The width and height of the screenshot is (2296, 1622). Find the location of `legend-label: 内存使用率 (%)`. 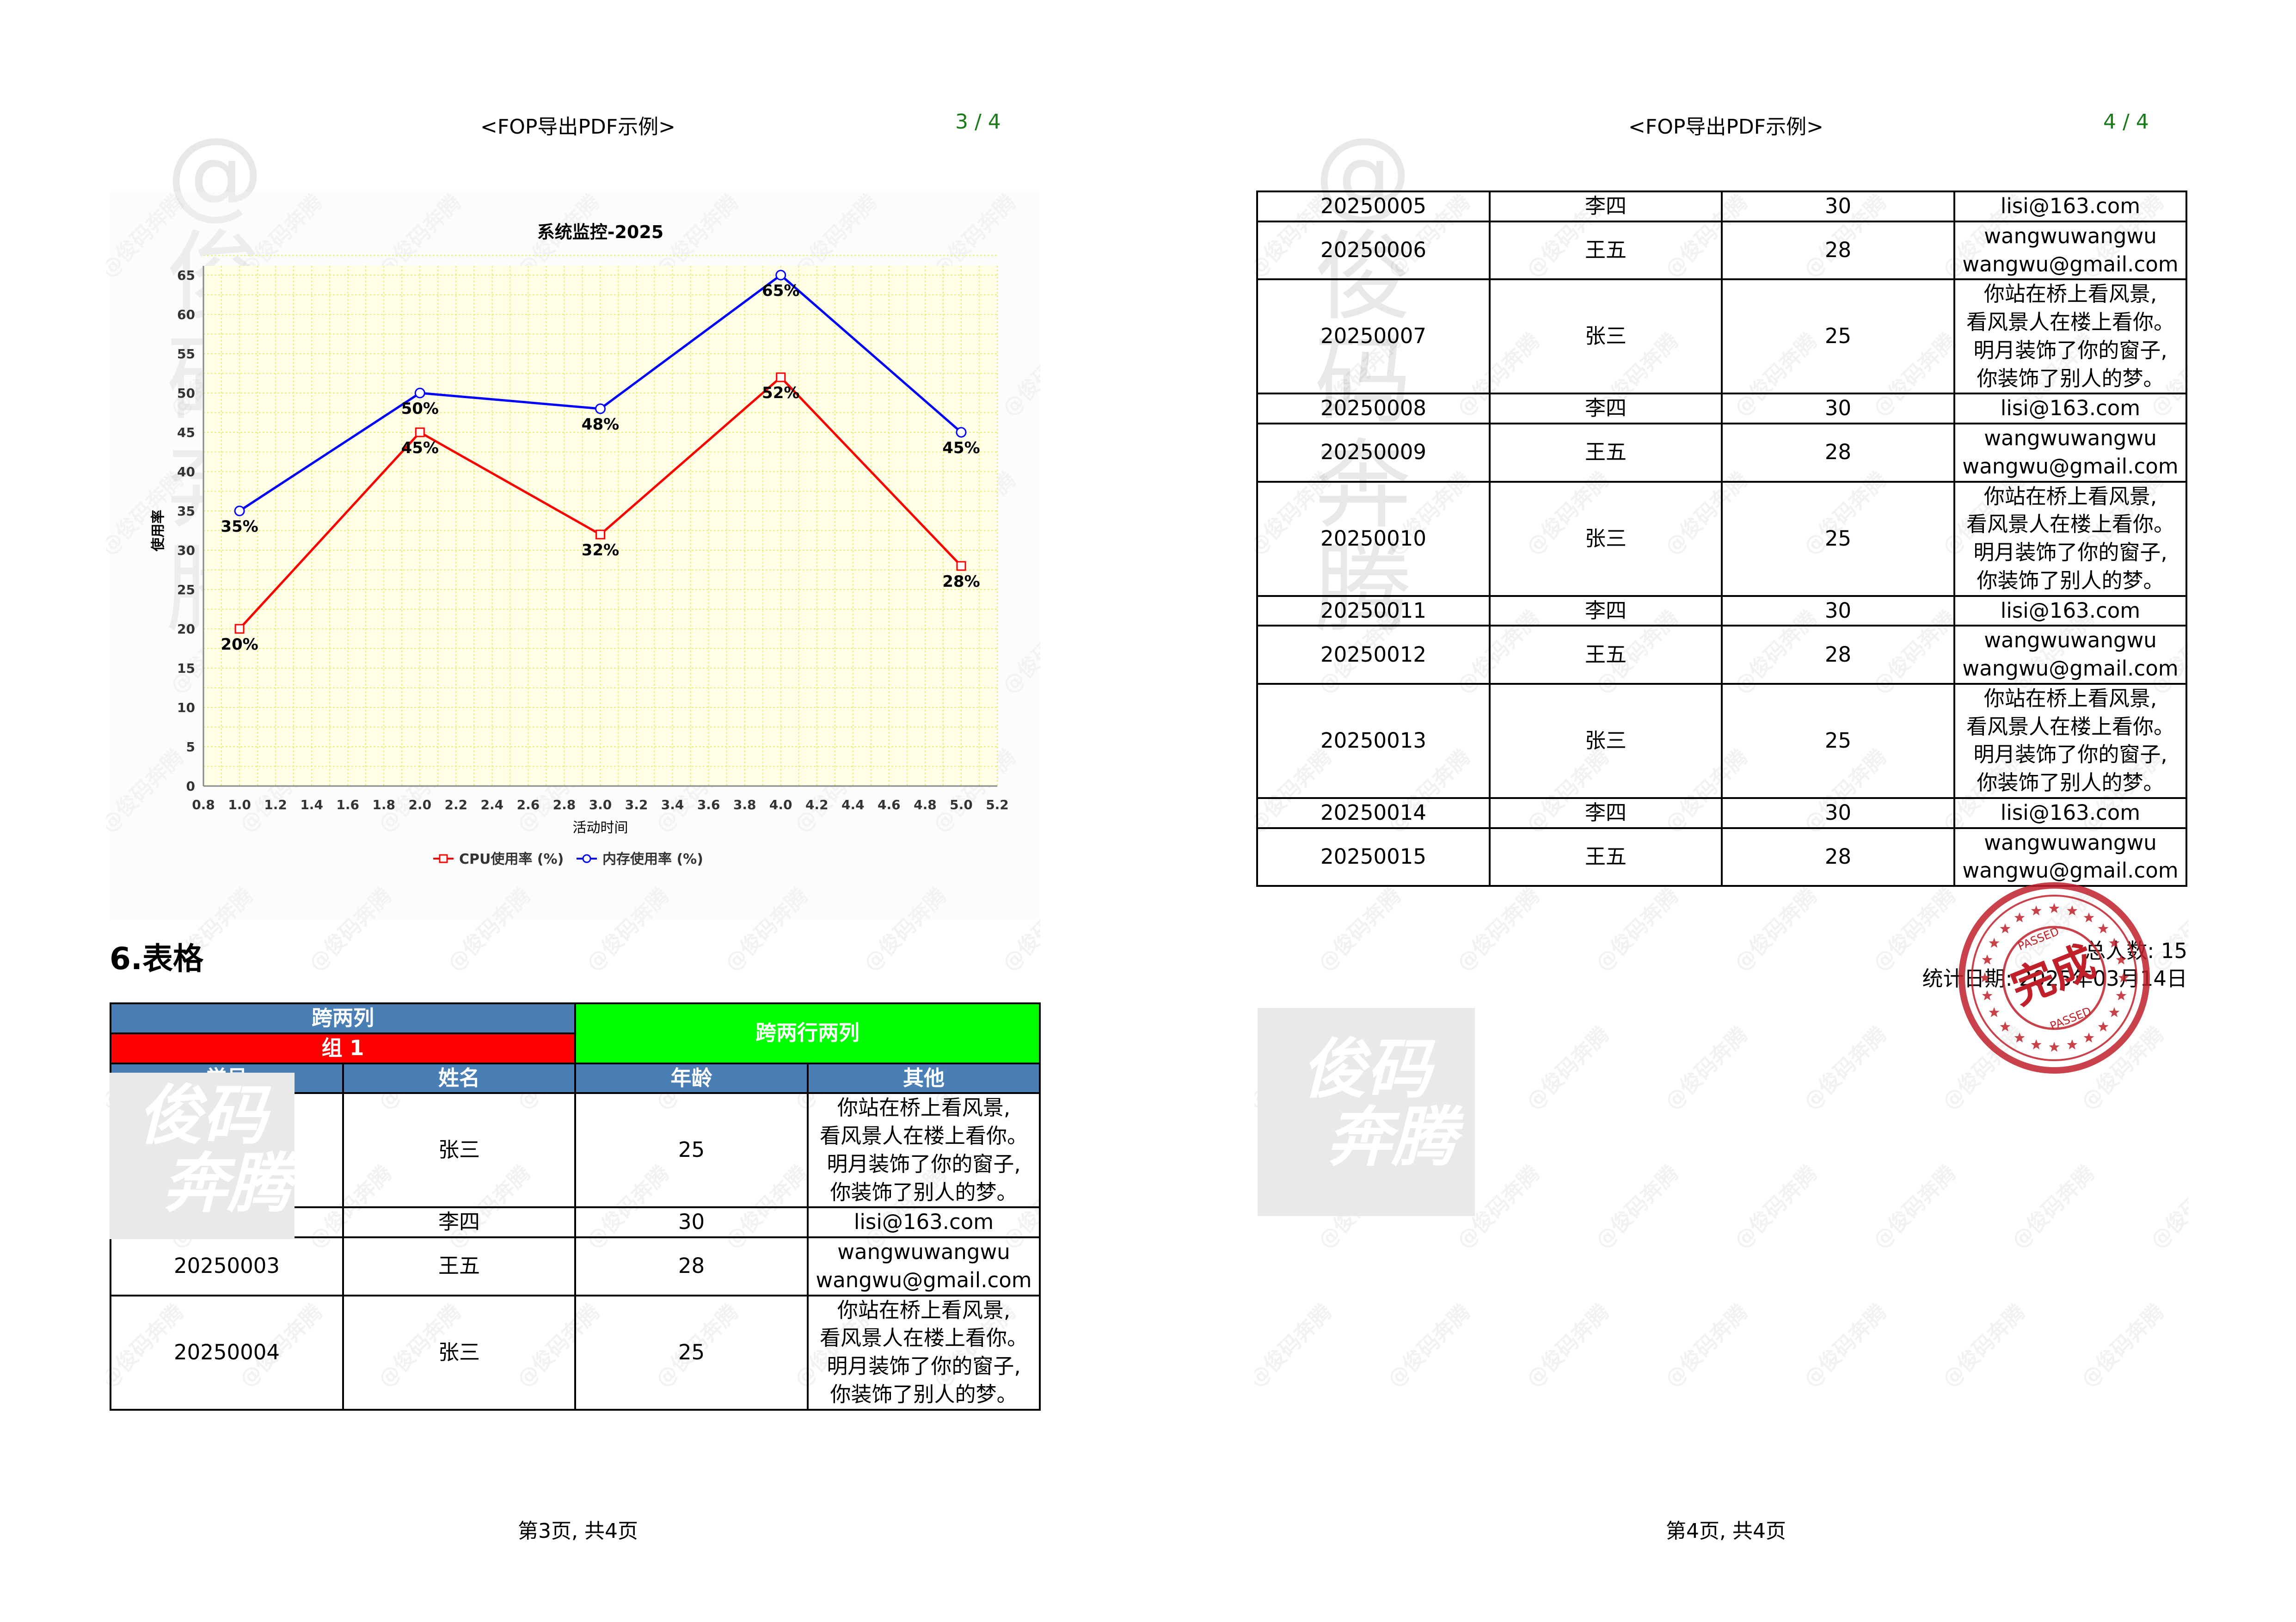

legend-label: 内存使用率 (%) is located at coordinates (652, 859).